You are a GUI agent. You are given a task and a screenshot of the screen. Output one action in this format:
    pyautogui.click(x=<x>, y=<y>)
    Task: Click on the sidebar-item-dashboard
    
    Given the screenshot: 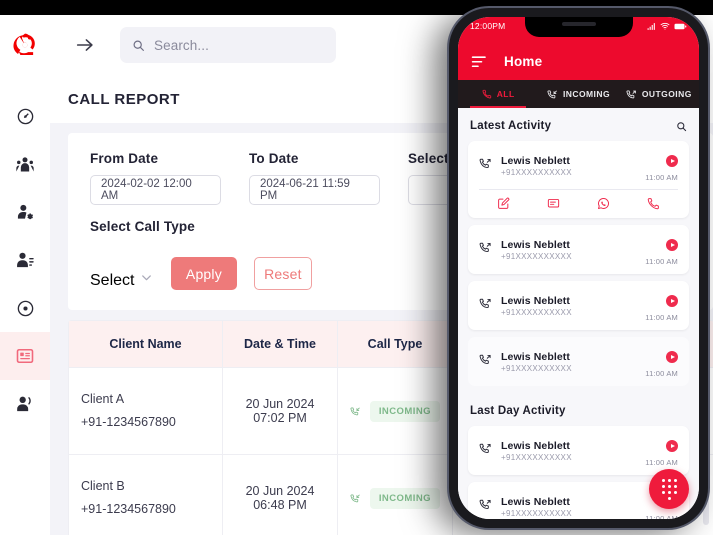 What is the action you would take?
    pyautogui.click(x=25, y=116)
    